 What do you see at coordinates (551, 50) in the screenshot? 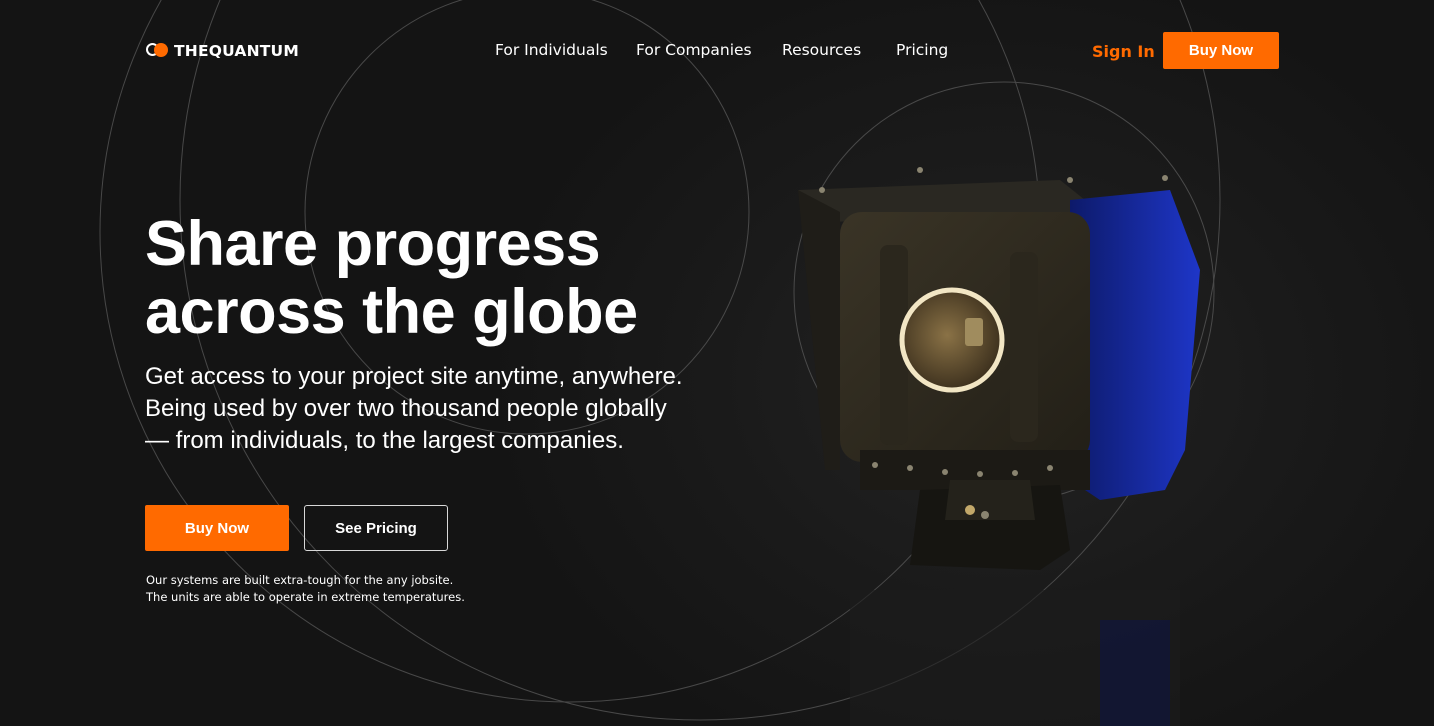
I see `nav-item-for-individuals: For Individuals` at bounding box center [551, 50].